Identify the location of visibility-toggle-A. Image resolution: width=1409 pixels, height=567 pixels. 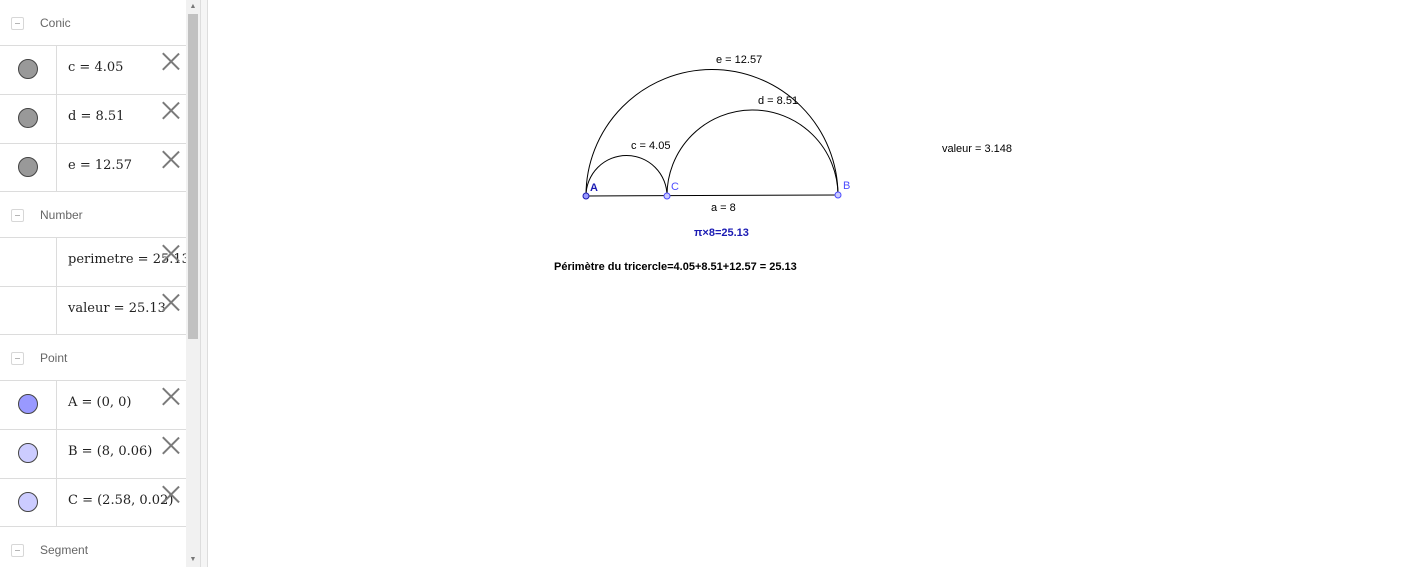
(28, 404).